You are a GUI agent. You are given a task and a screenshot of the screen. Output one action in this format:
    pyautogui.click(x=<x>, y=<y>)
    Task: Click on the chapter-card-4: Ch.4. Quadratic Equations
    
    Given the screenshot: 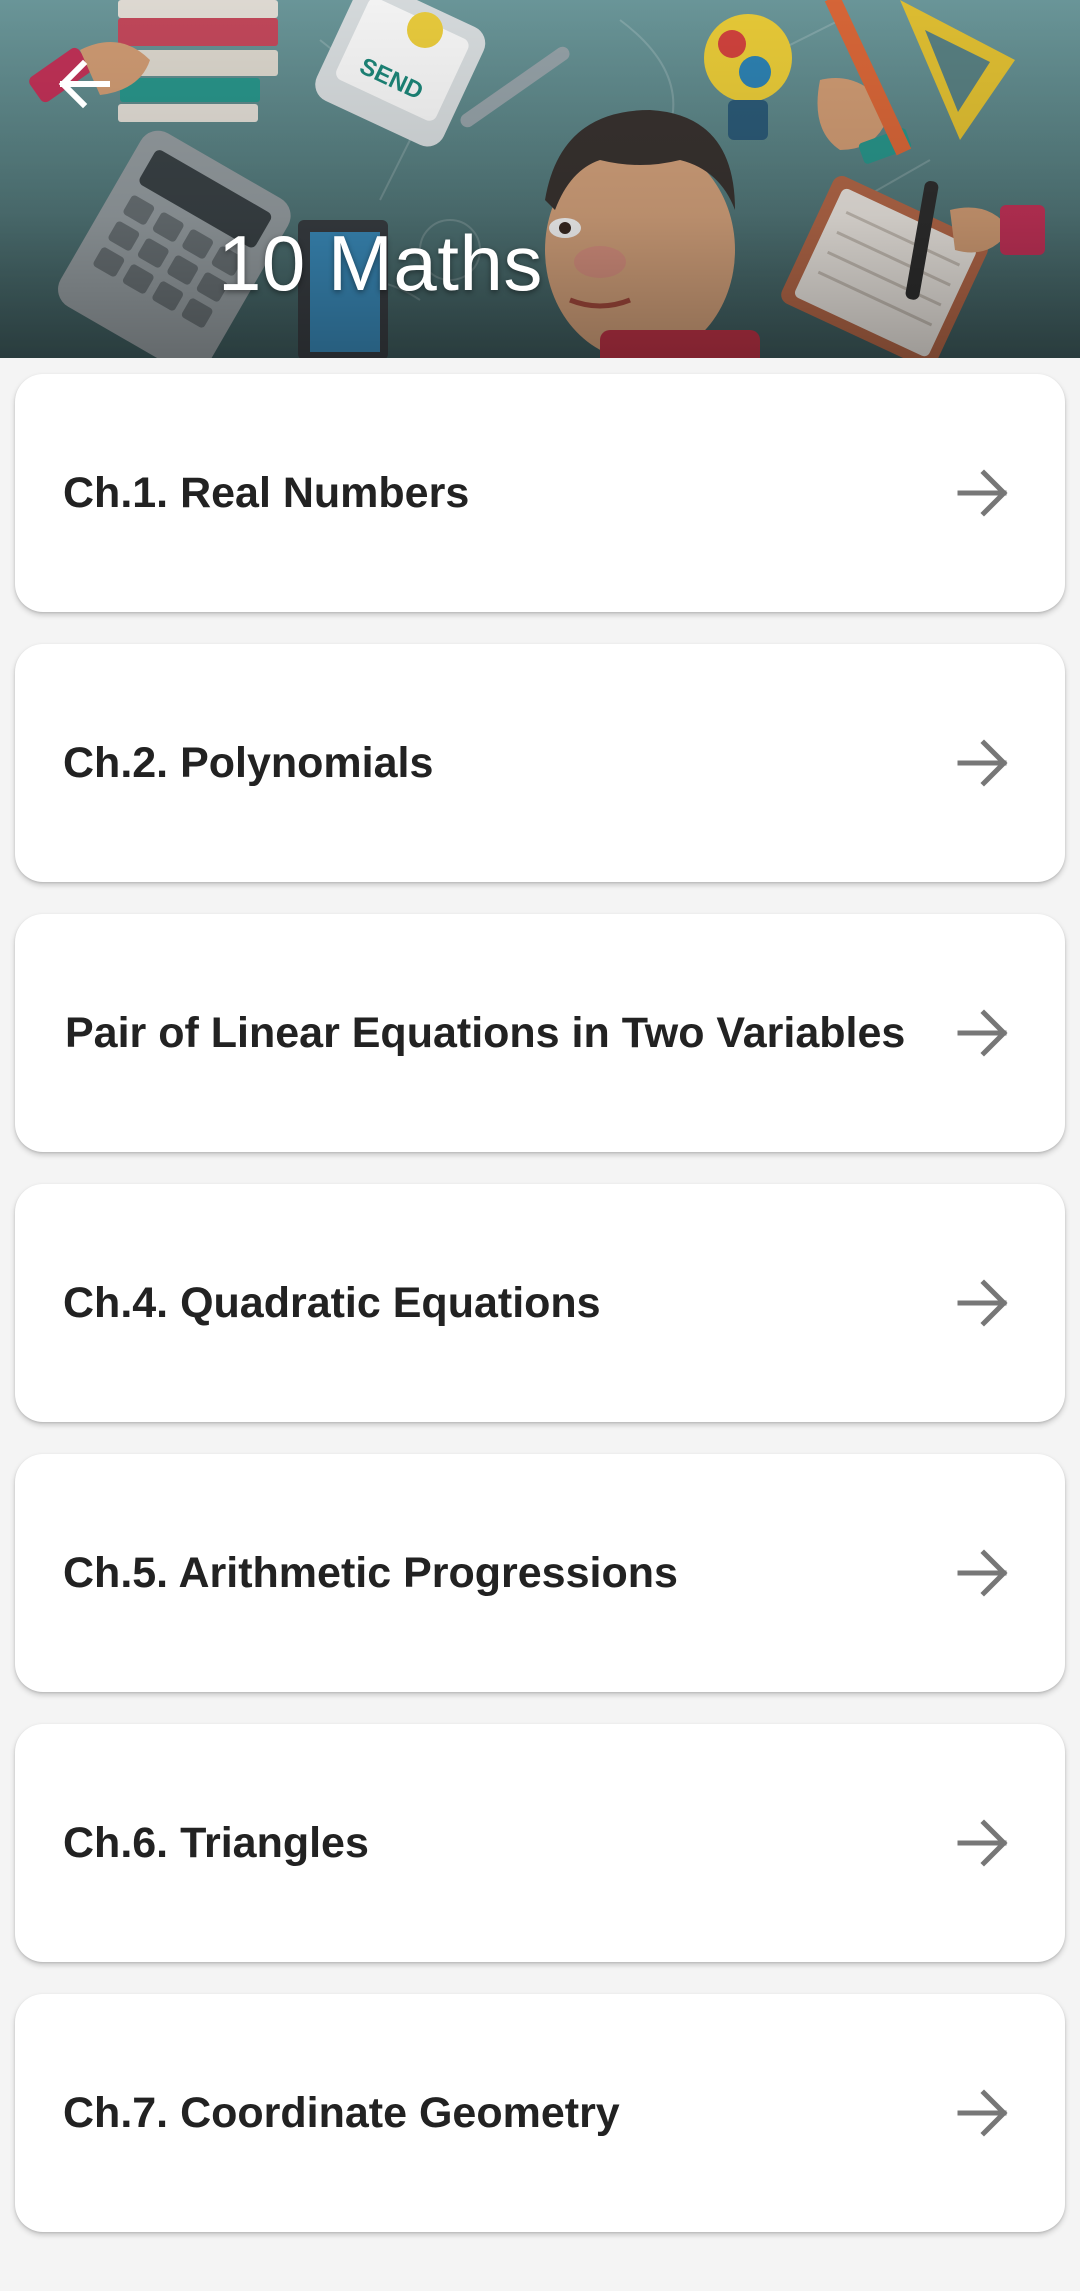 What is the action you would take?
    pyautogui.click(x=540, y=1303)
    